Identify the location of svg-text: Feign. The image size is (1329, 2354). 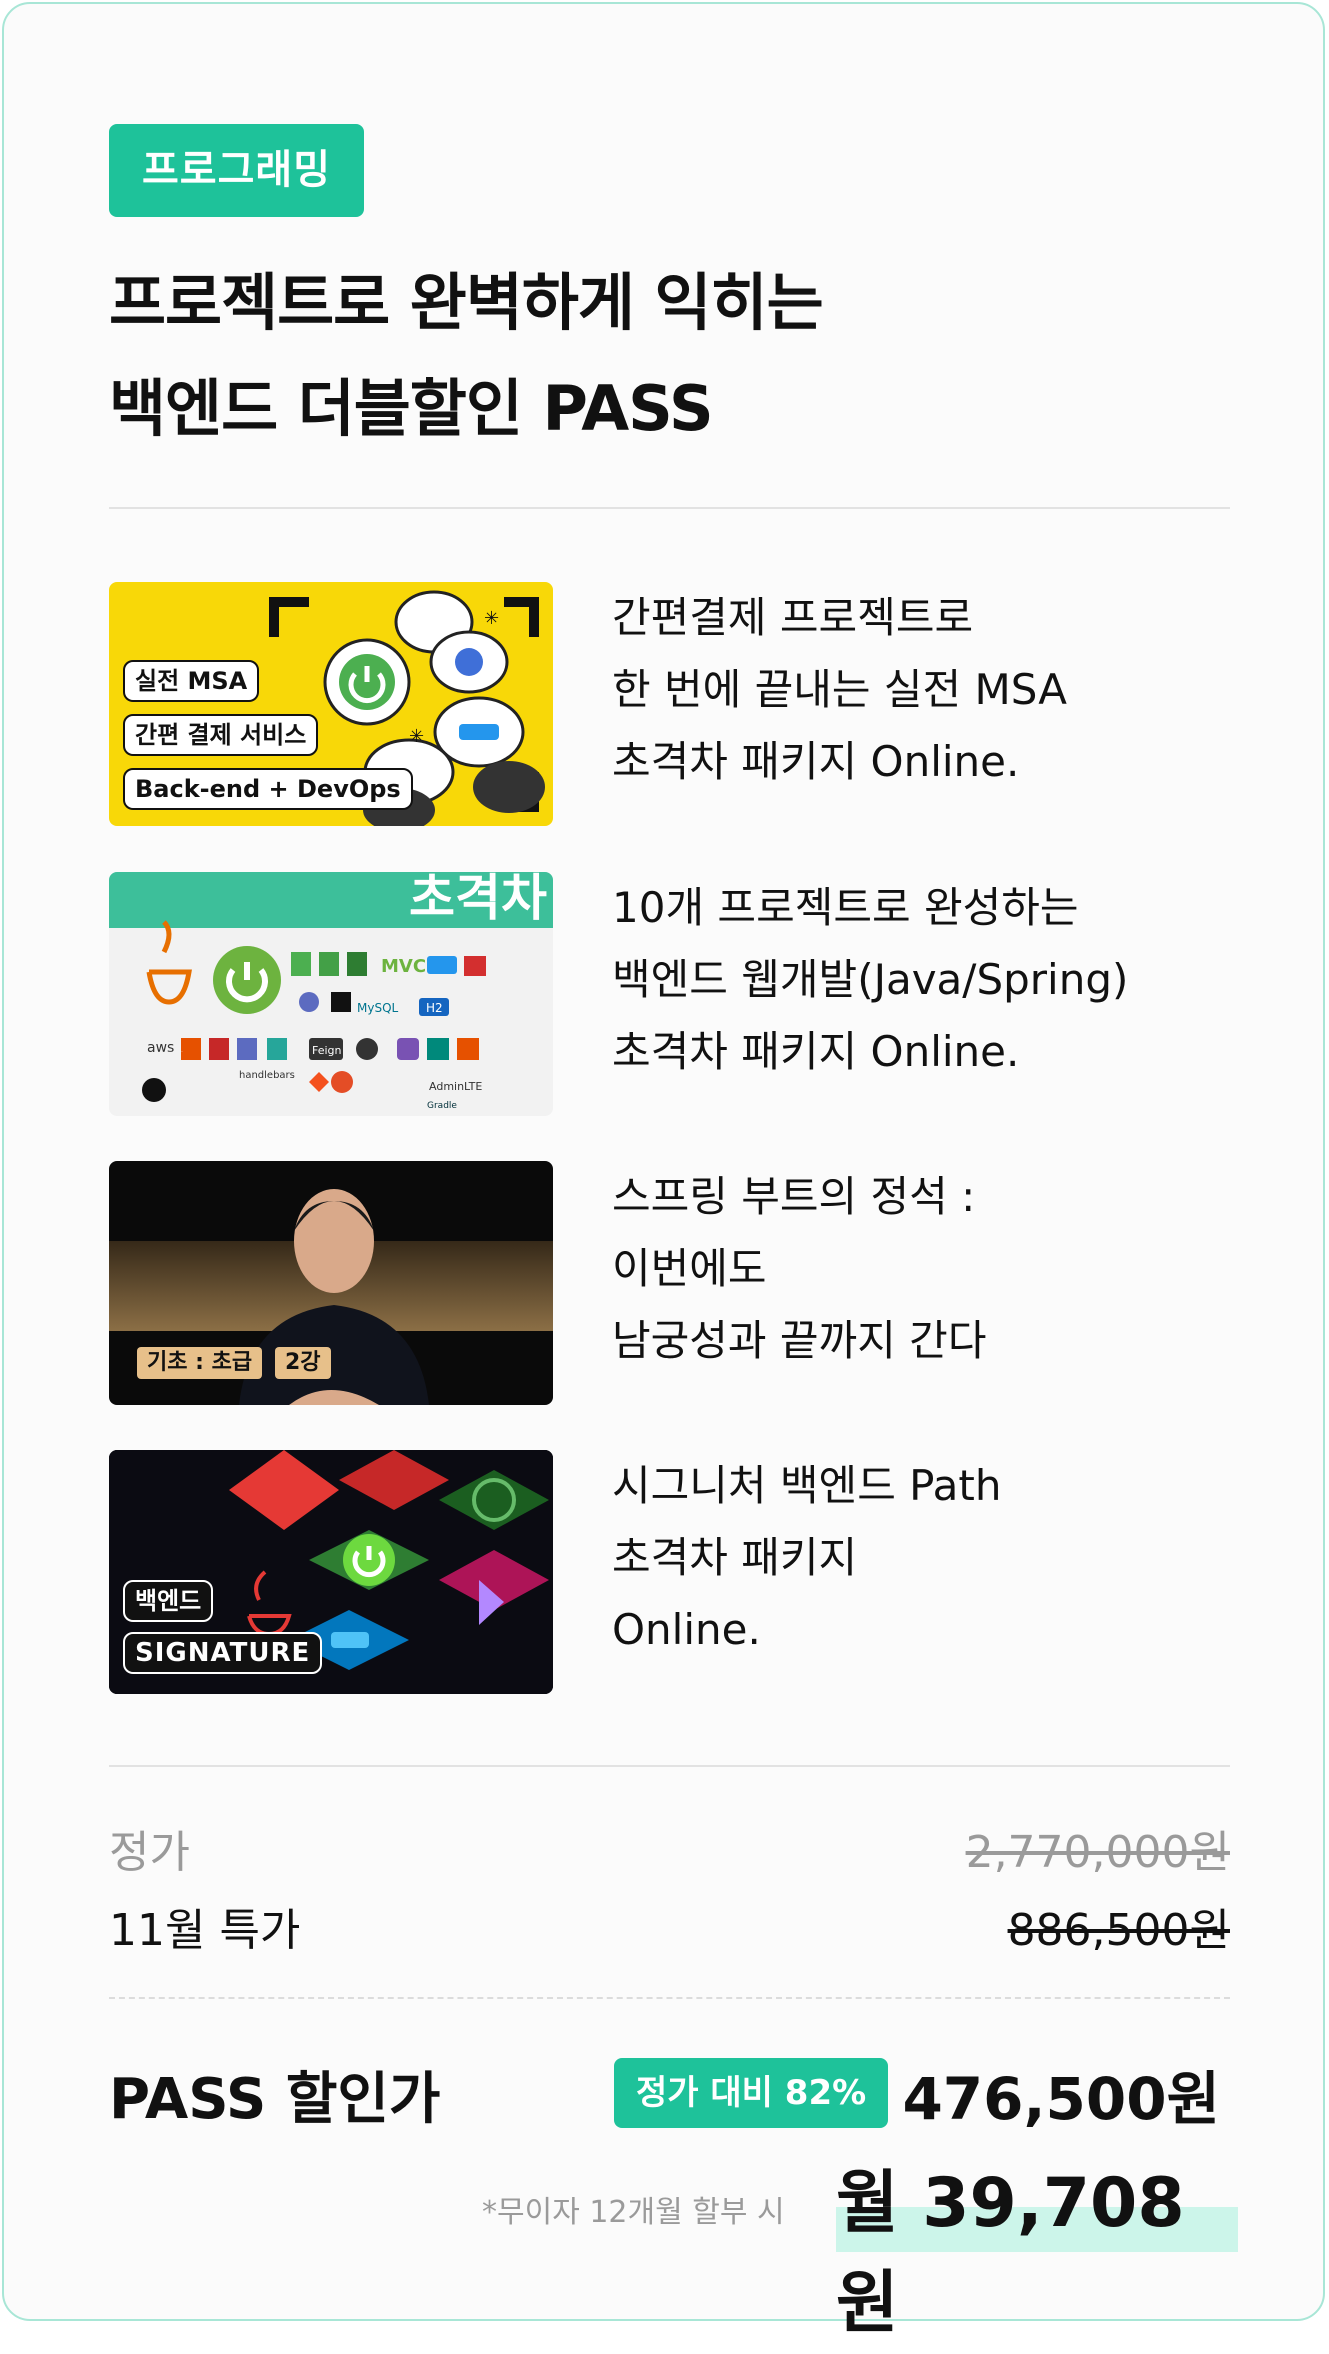
(327, 1050).